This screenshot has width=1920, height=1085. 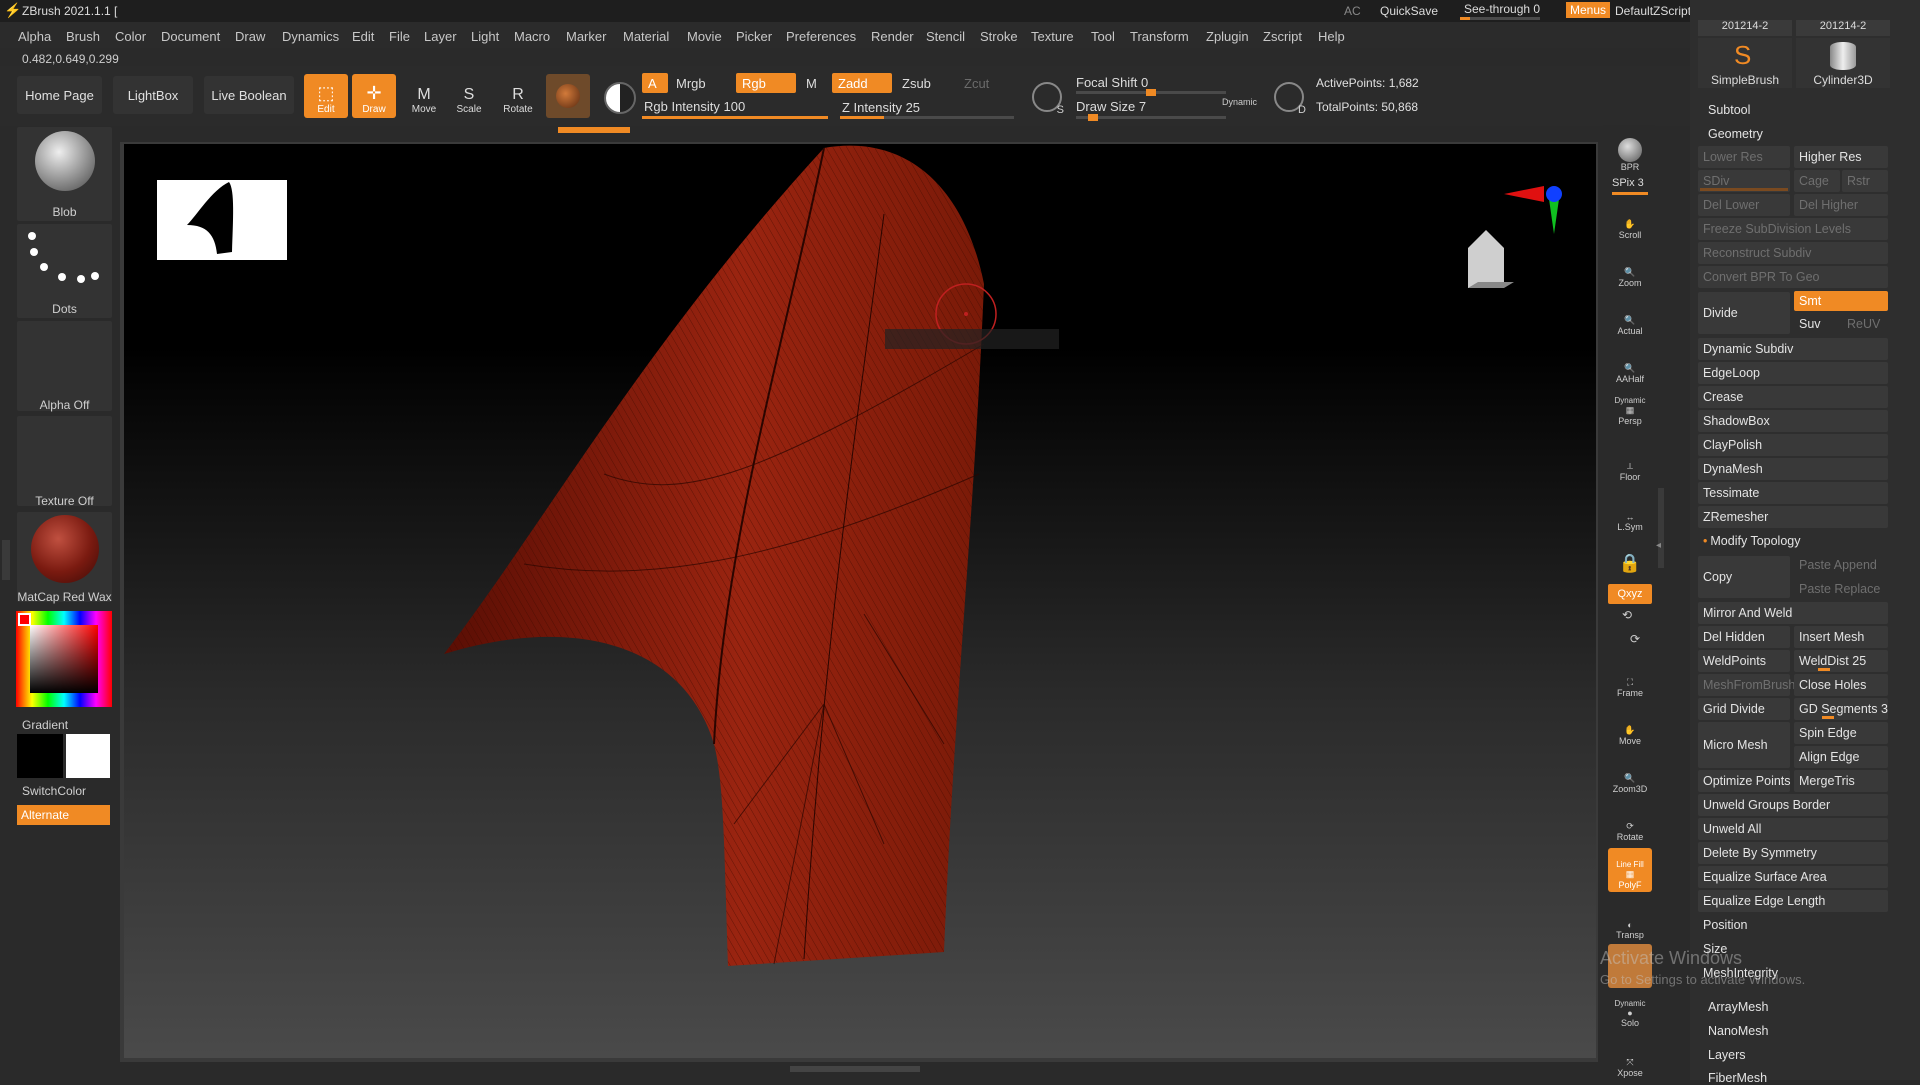 What do you see at coordinates (1841, 685) in the screenshot?
I see `close-holes-button: Close Holes` at bounding box center [1841, 685].